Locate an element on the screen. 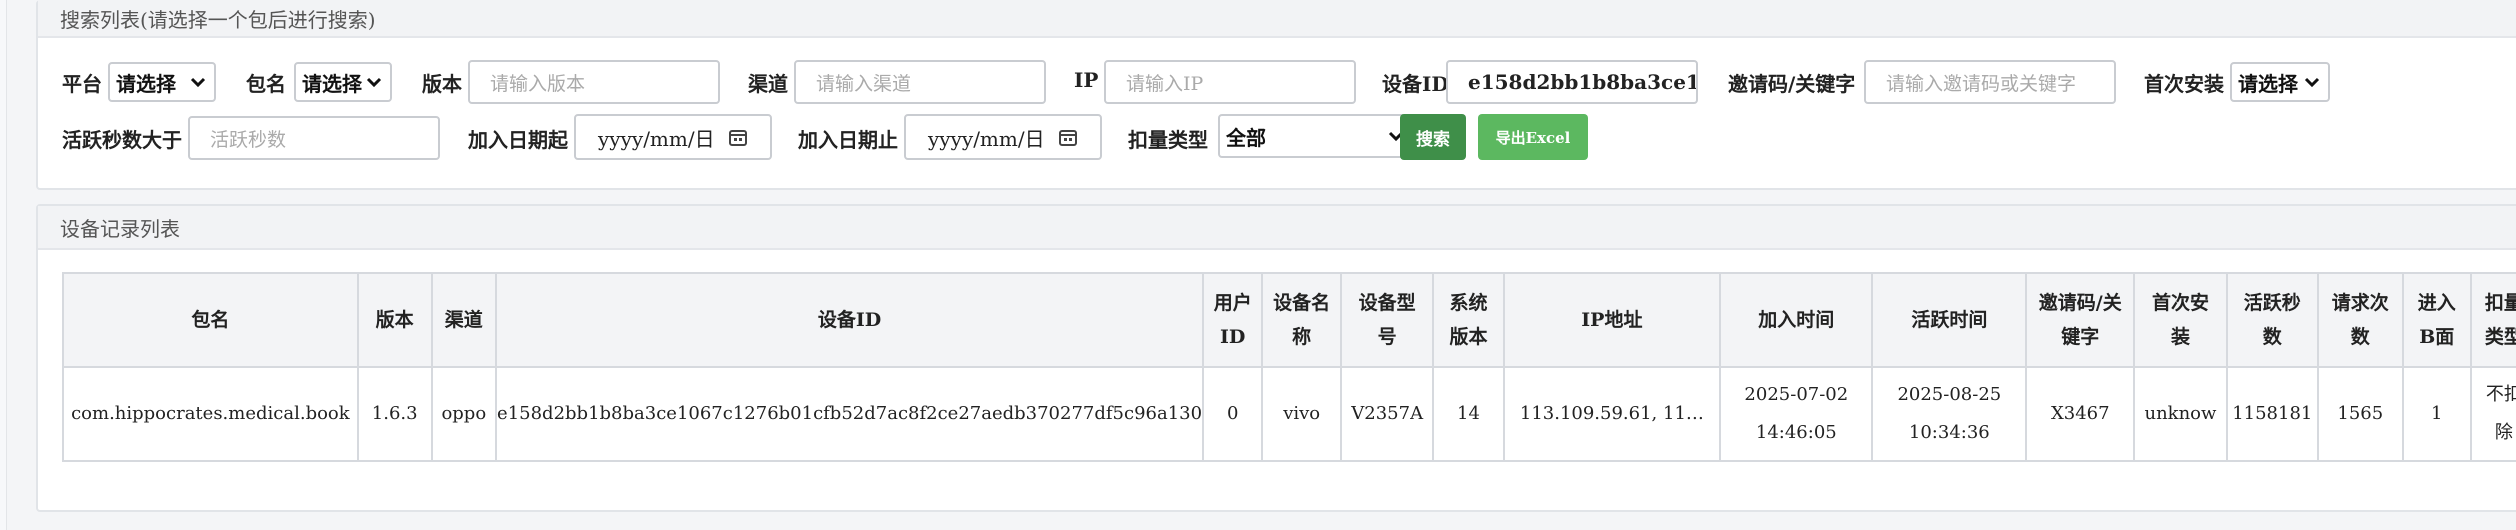 This screenshot has height=530, width=2516. col-header-package: 包名 is located at coordinates (210, 320).